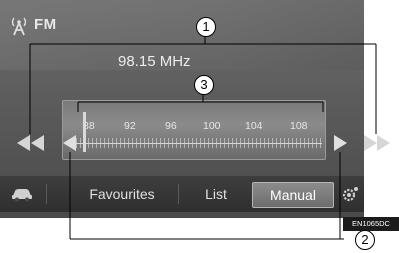 The height and width of the screenshot is (253, 399). Describe the element at coordinates (206, 27) in the screenshot. I see `callout-1: 1` at that location.